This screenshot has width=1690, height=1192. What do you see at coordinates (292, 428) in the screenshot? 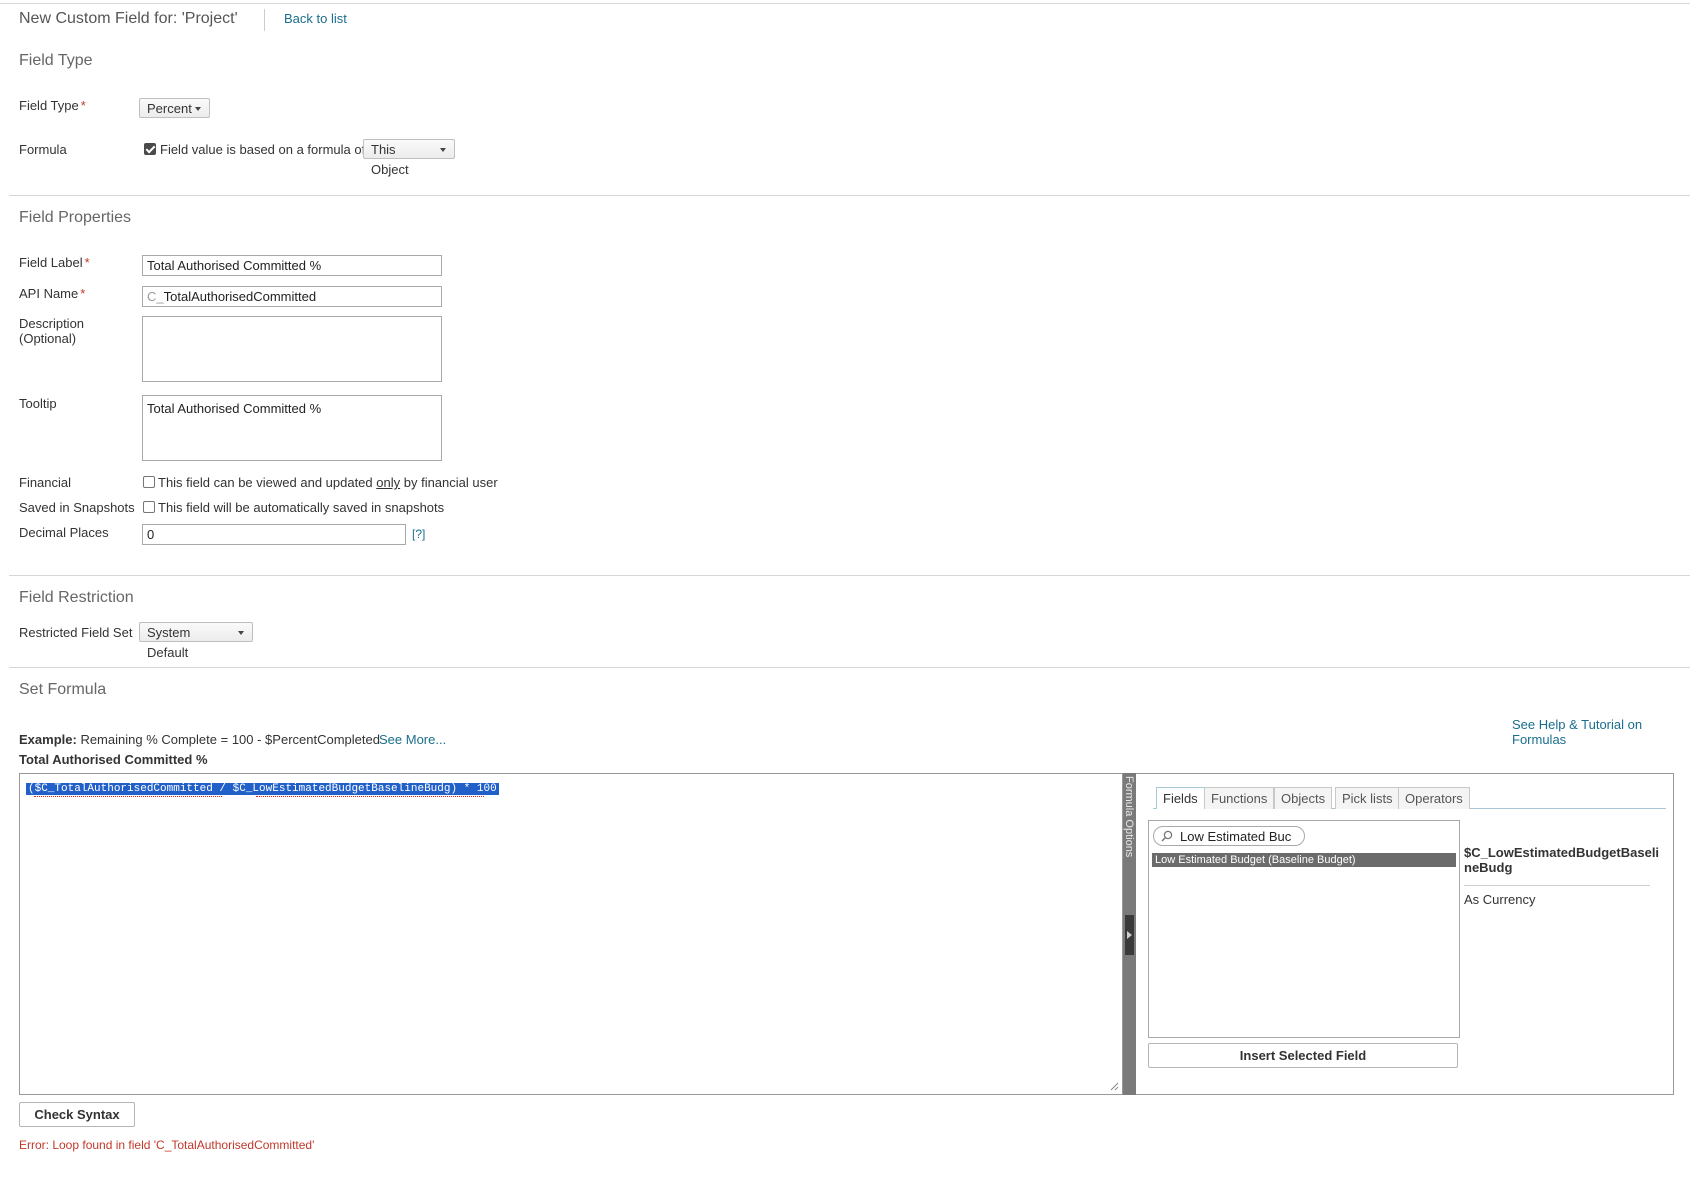
I see `tooltip-textarea: Total Authorised Committed %` at bounding box center [292, 428].